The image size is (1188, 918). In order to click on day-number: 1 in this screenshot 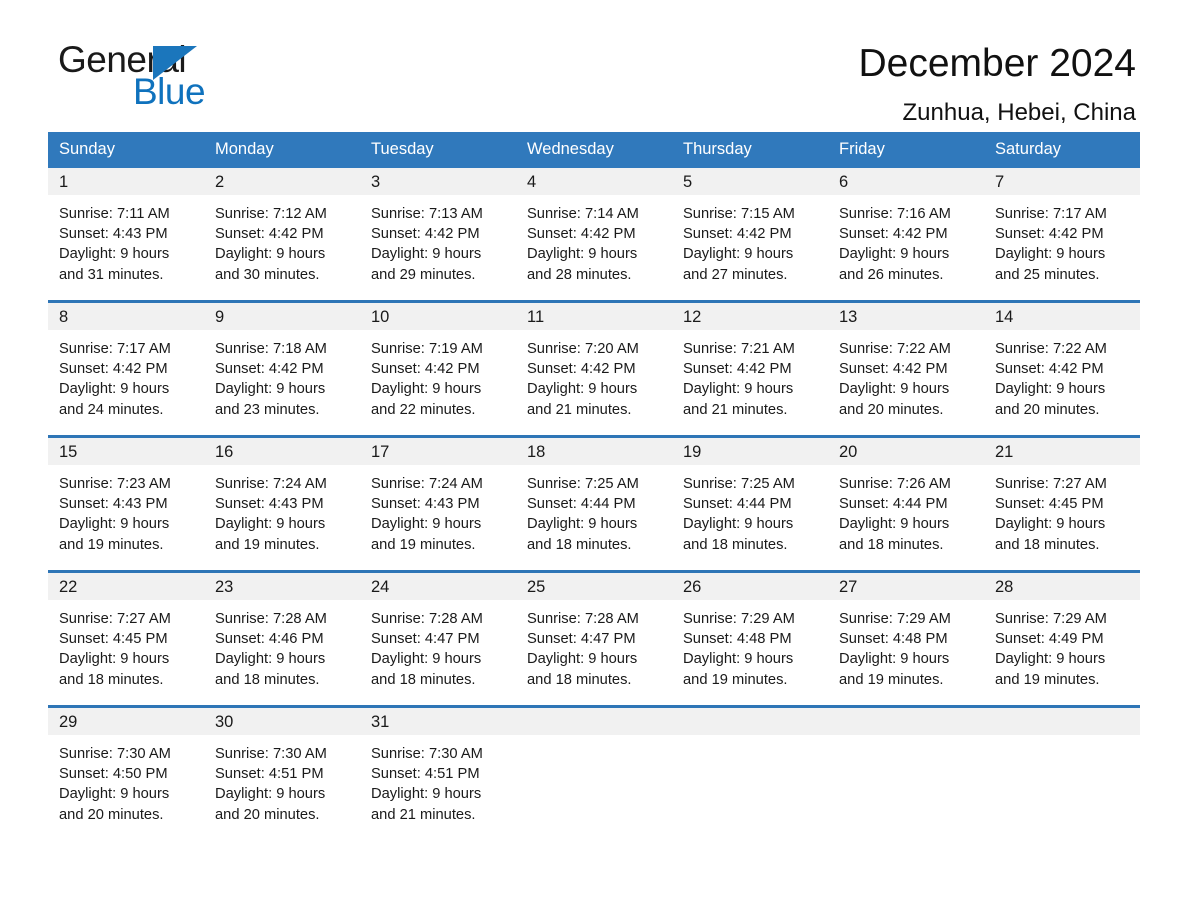, I will do `click(126, 181)`.